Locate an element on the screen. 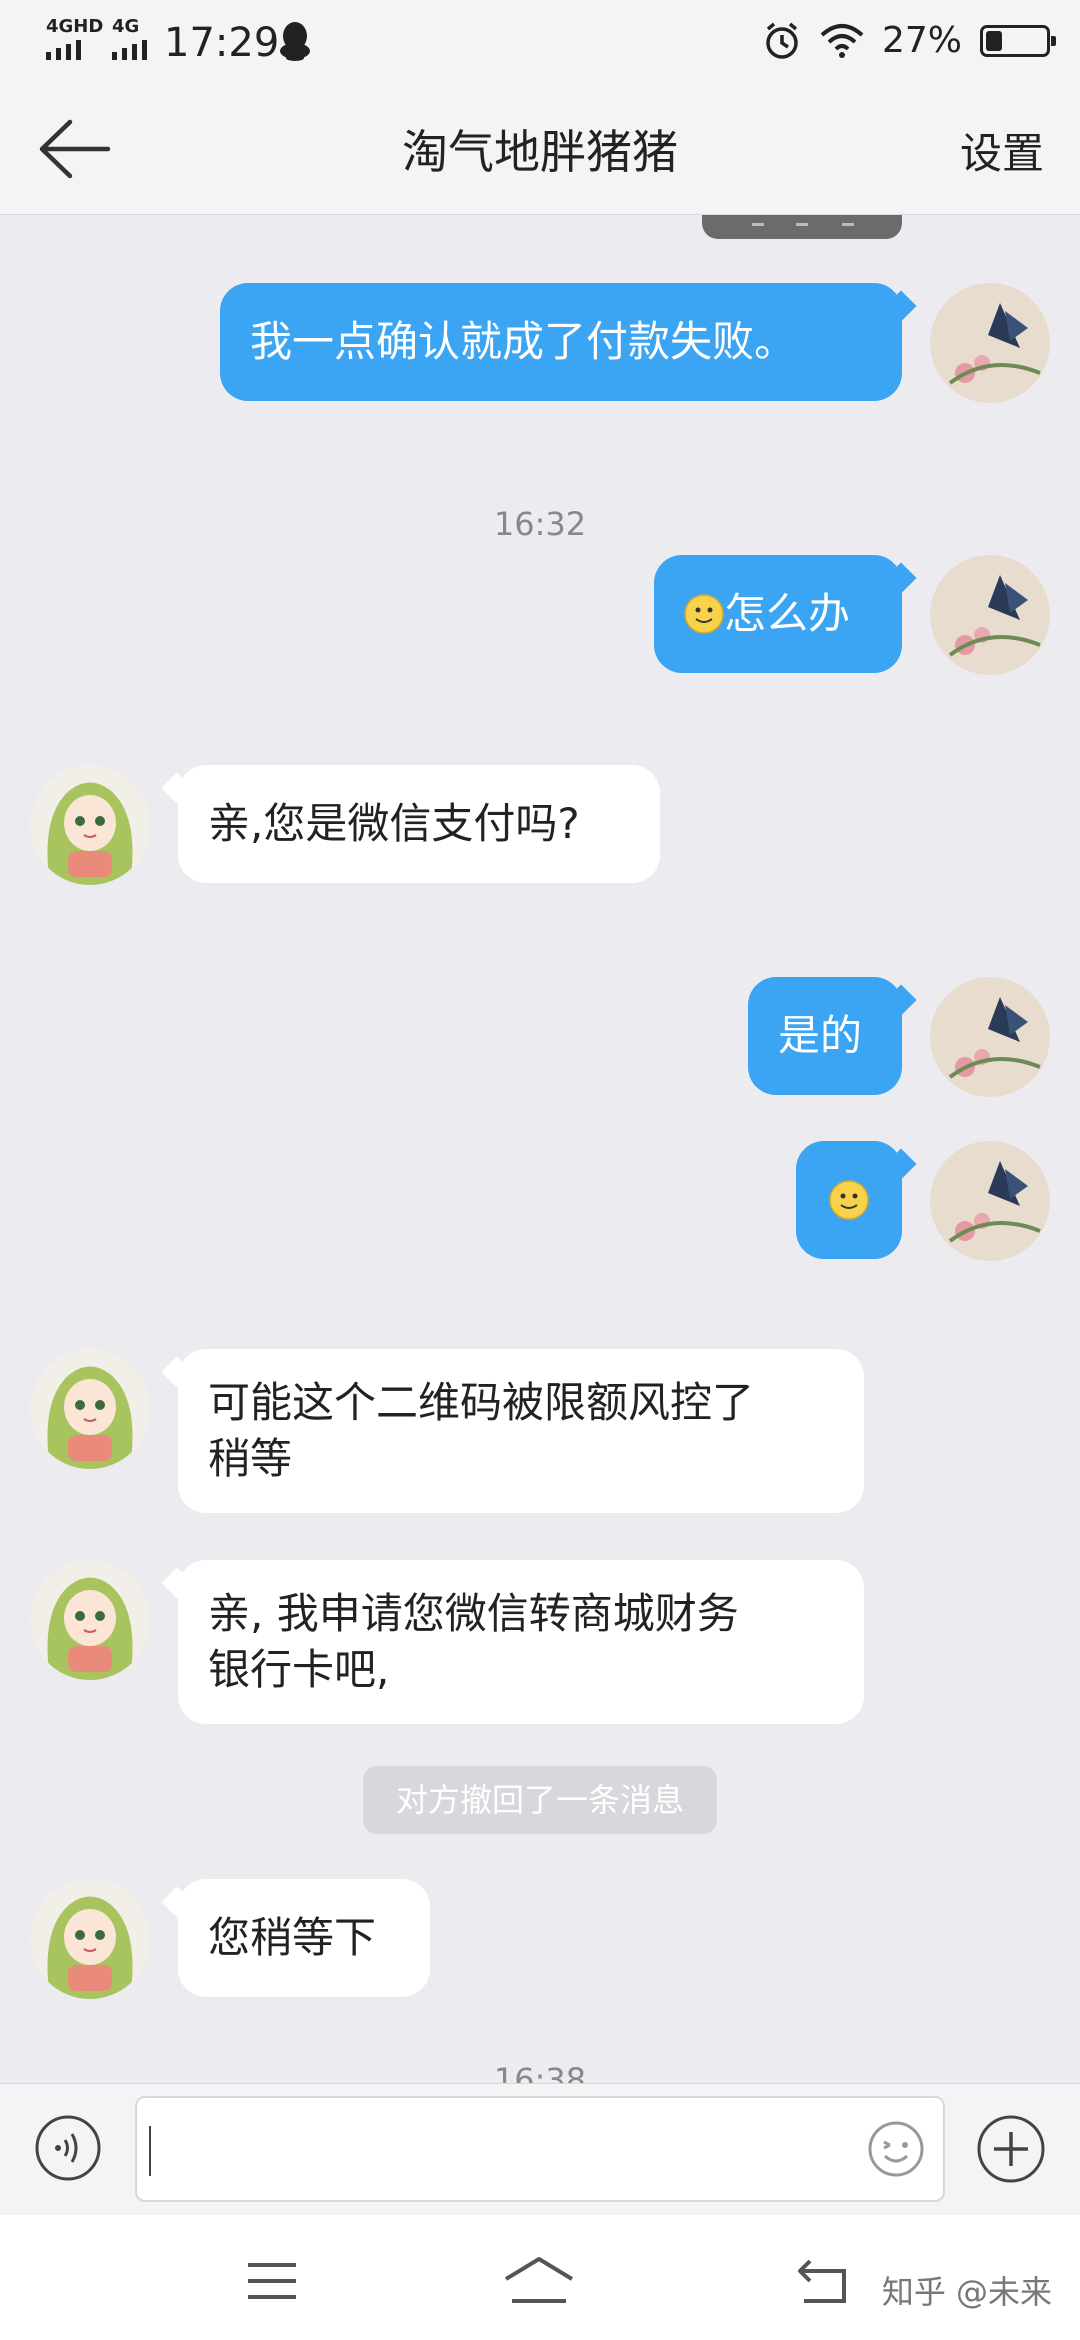 The width and height of the screenshot is (1080, 2340). other-message-bubble: 可能这个二维码被限额风控了 稍等 is located at coordinates (521, 1431).